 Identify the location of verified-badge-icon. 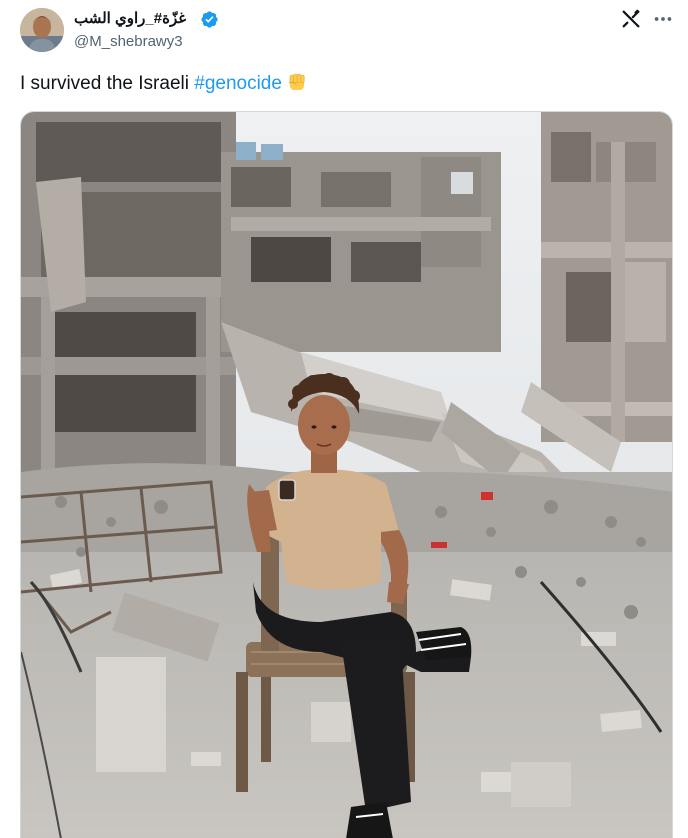
(209, 19).